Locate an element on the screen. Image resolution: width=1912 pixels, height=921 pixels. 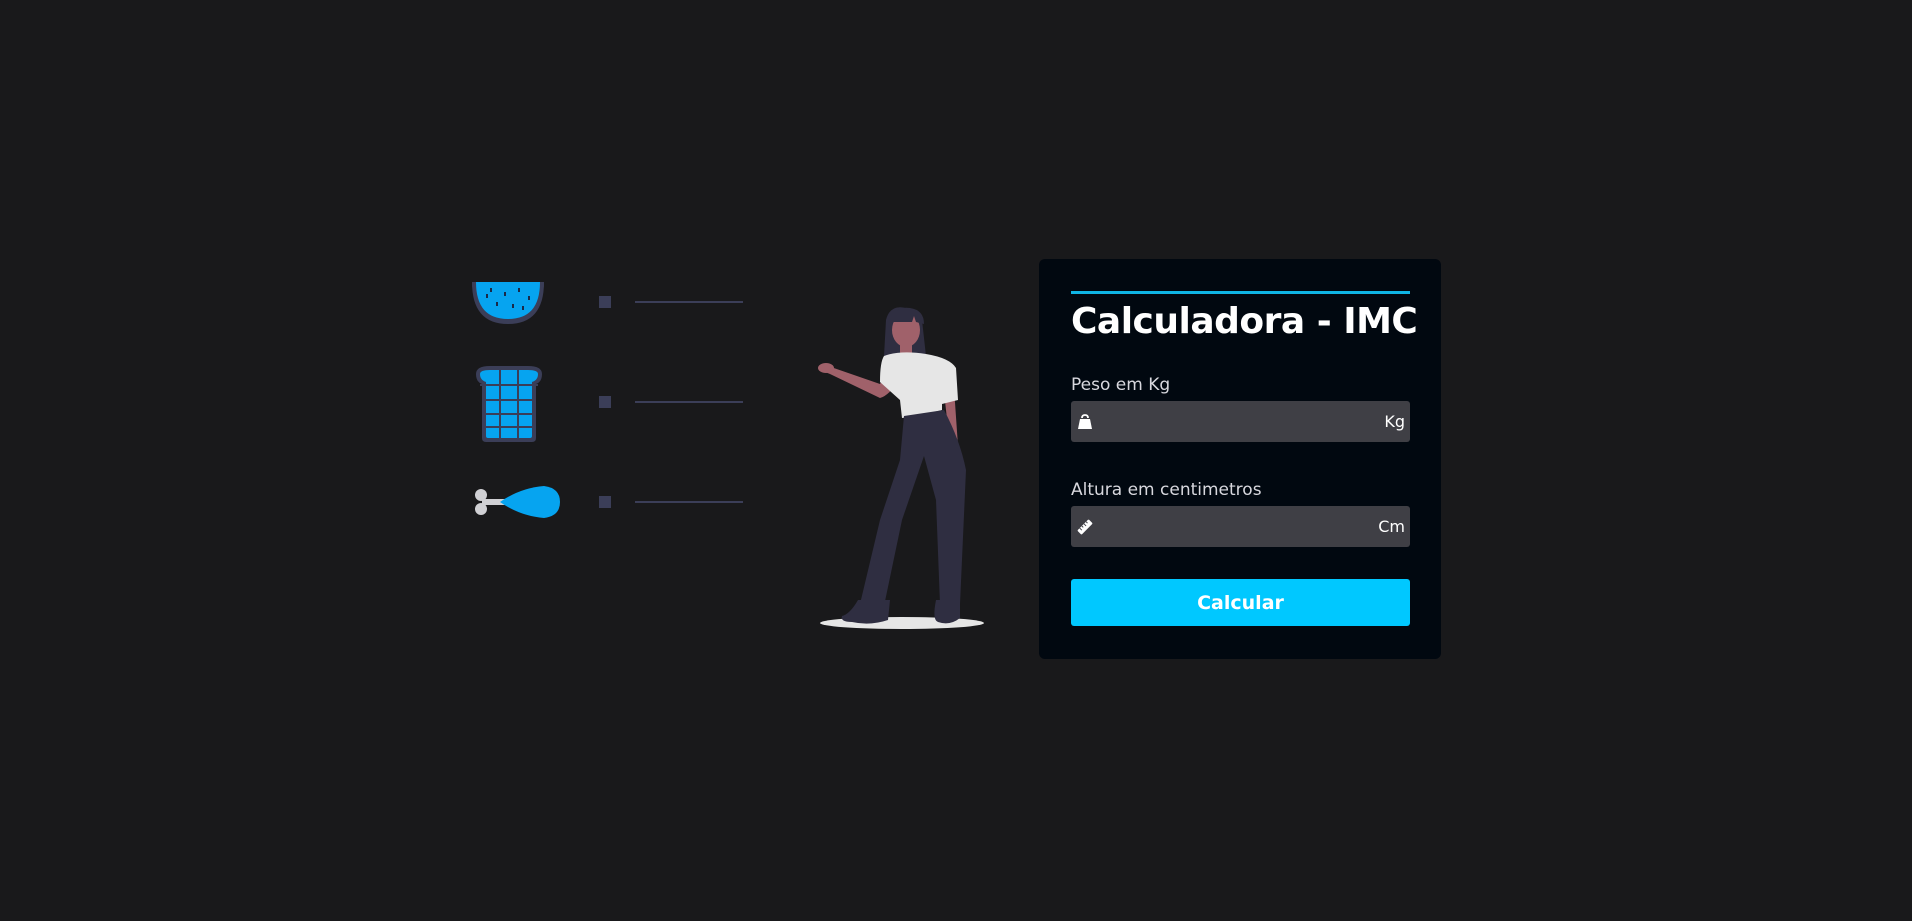
weight-unit: Kg is located at coordinates (1394, 421).